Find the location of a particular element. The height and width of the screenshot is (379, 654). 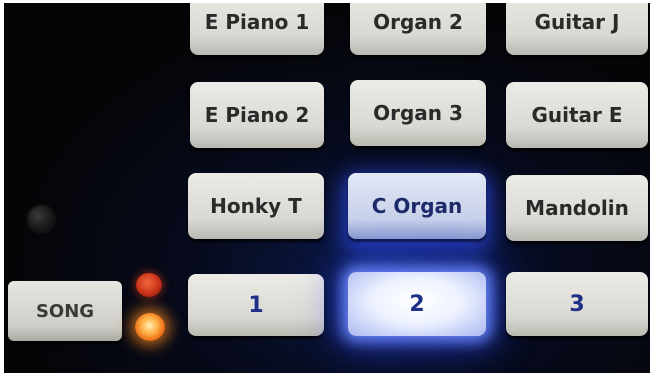

number-button-label: 1 is located at coordinates (256, 305).